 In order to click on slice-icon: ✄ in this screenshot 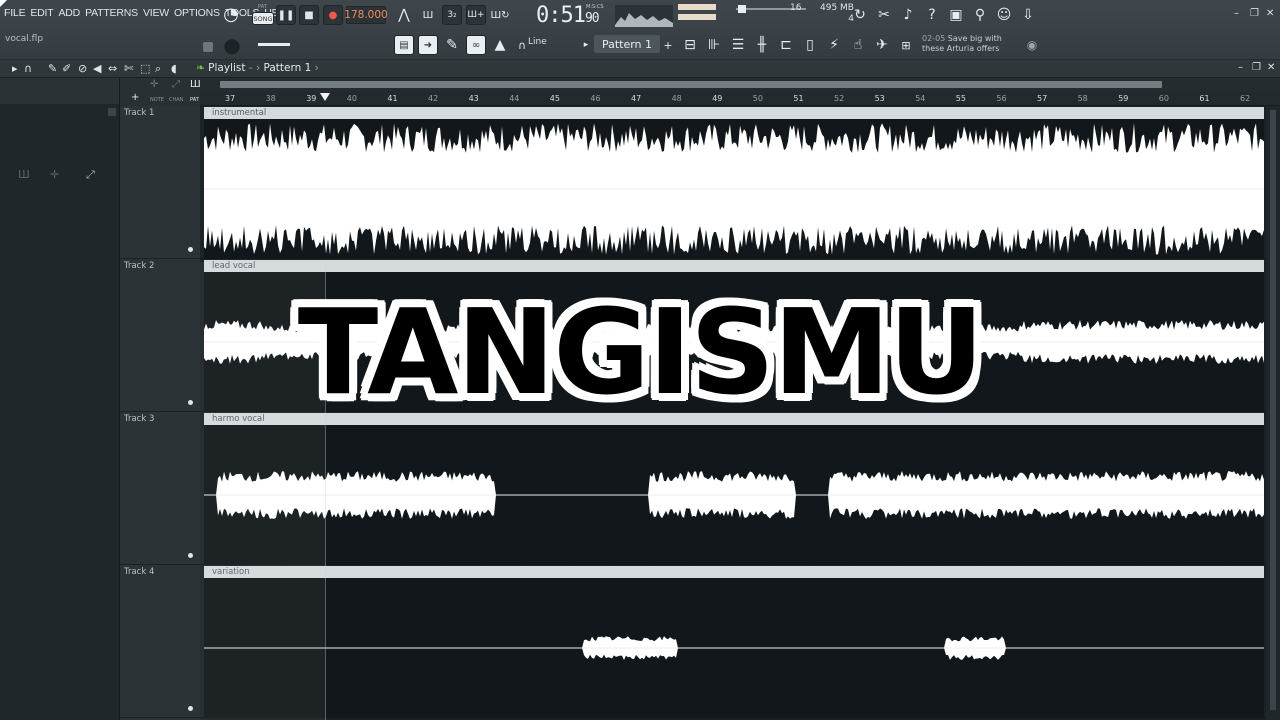, I will do `click(128, 68)`.